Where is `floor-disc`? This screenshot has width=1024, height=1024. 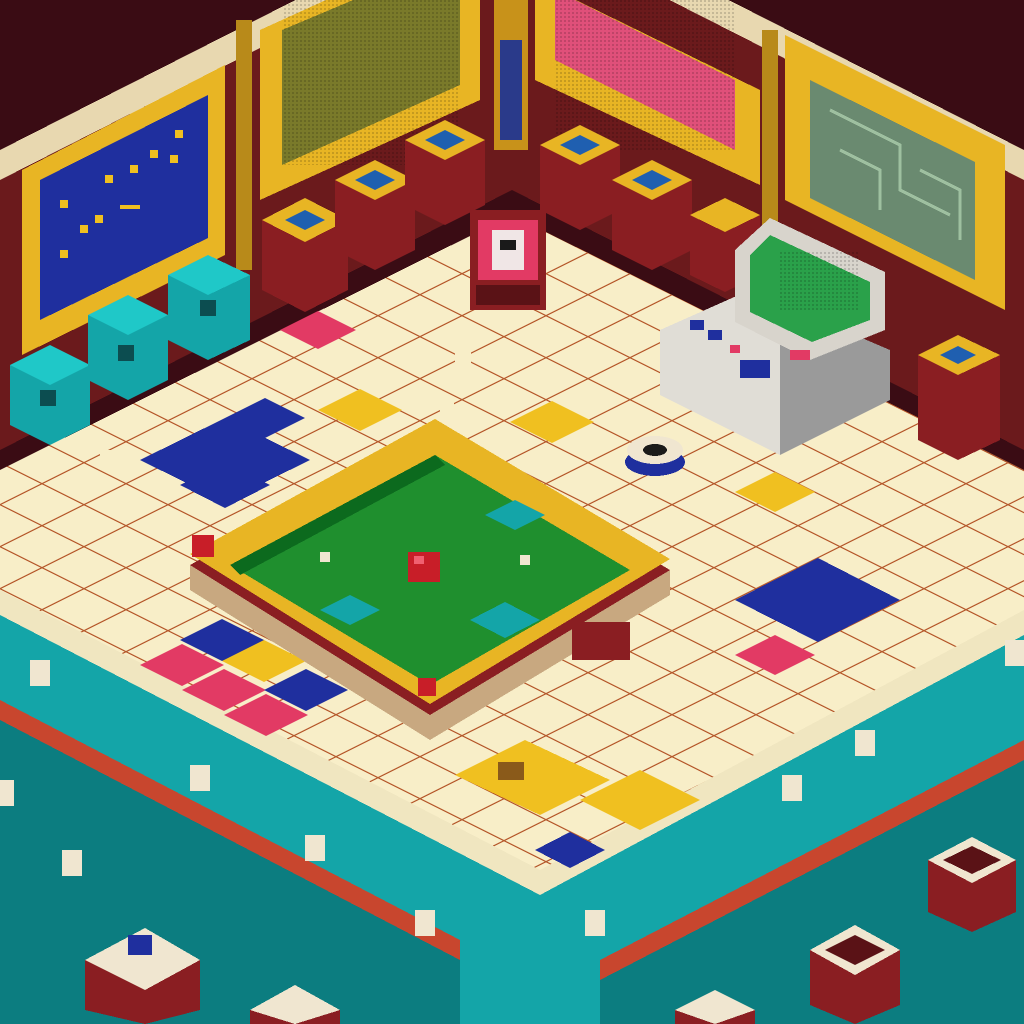 floor-disc is located at coordinates (655, 456).